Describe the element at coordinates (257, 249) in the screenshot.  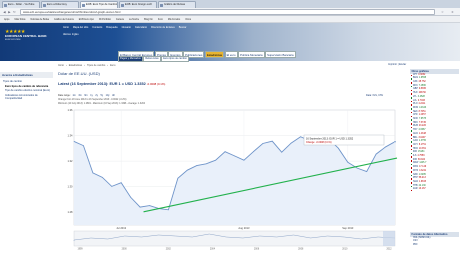
I see `navigator-year-label: 2006` at that location.